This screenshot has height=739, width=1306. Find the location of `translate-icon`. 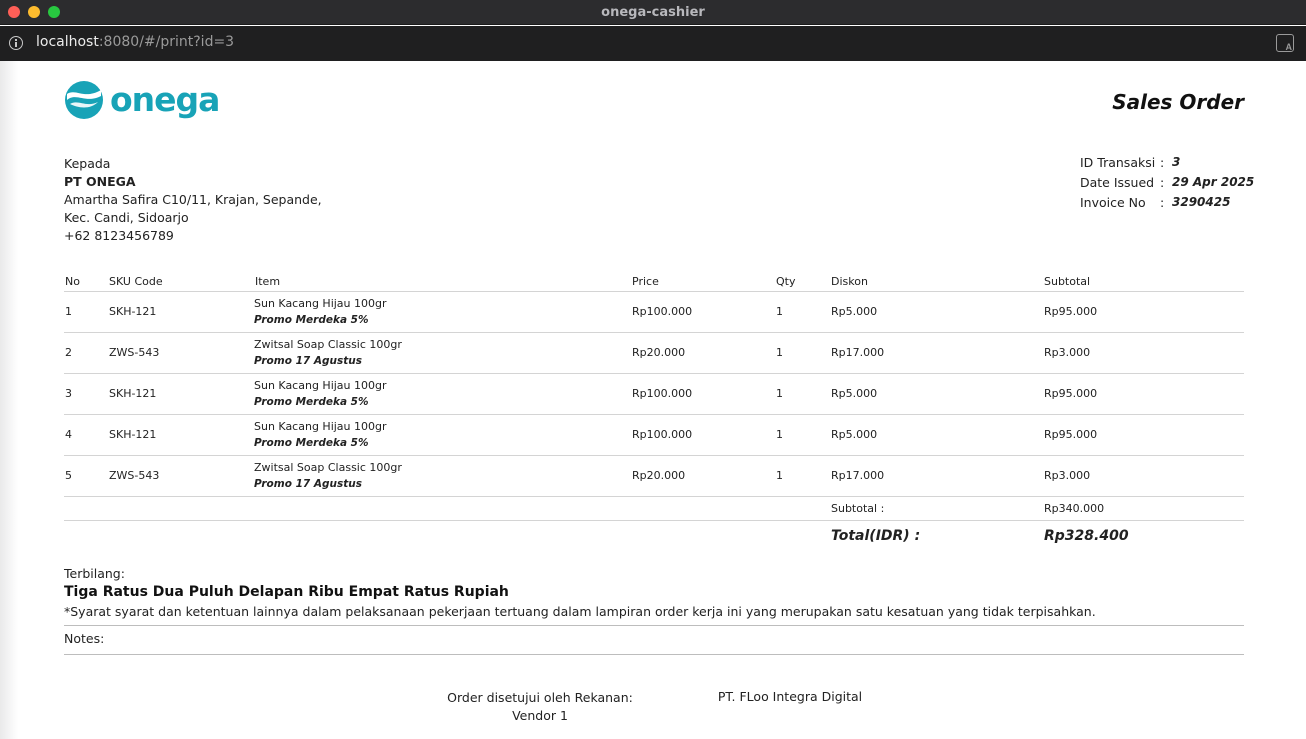

translate-icon is located at coordinates (1285, 43).